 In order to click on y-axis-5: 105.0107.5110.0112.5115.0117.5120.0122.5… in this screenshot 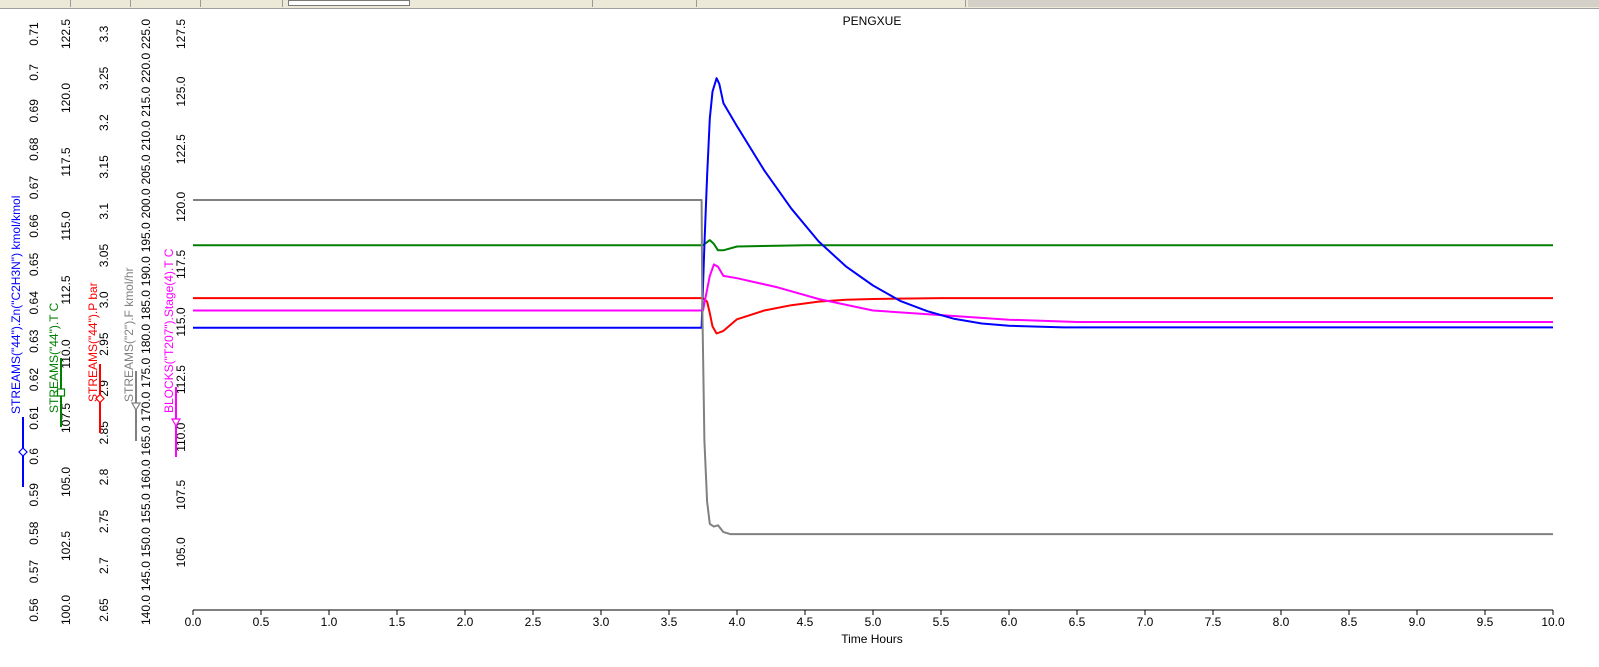, I will do `click(175, 293)`.